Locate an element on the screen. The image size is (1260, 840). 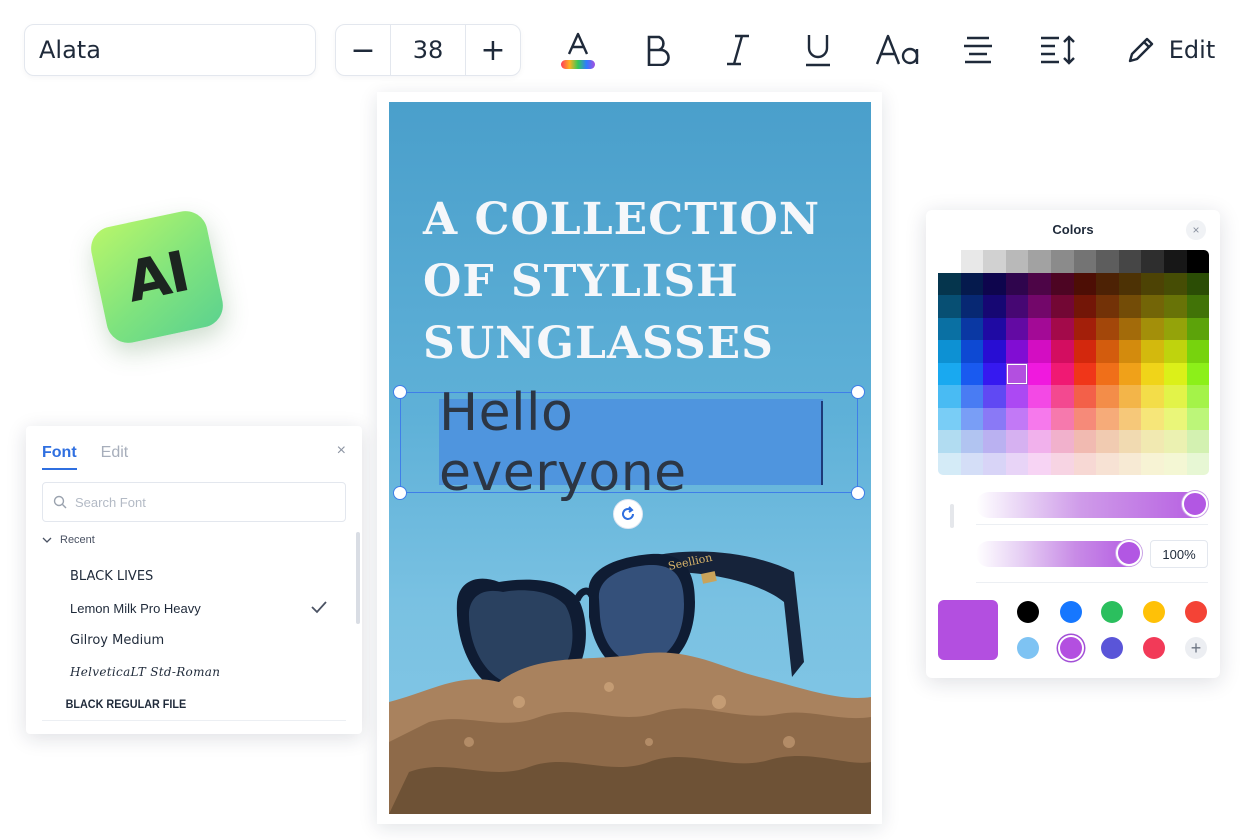
font-list-item: BLACK REGULAR FILE is located at coordinates (177, 704).